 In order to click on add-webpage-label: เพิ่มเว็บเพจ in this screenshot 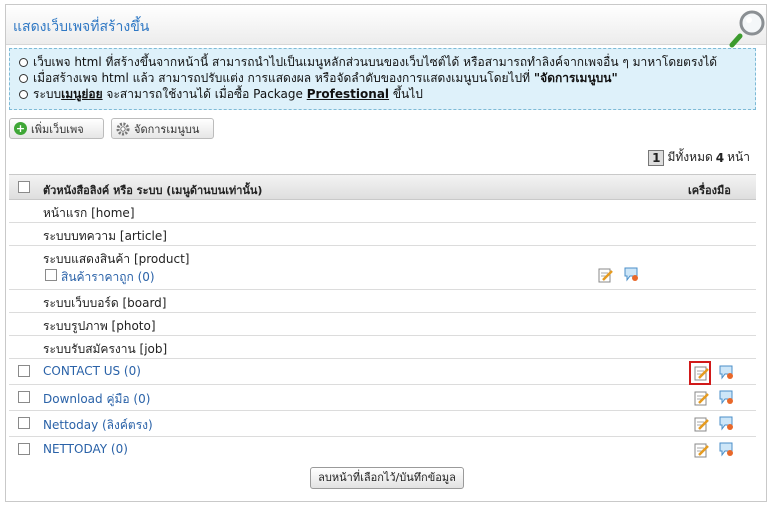, I will do `click(57, 129)`.